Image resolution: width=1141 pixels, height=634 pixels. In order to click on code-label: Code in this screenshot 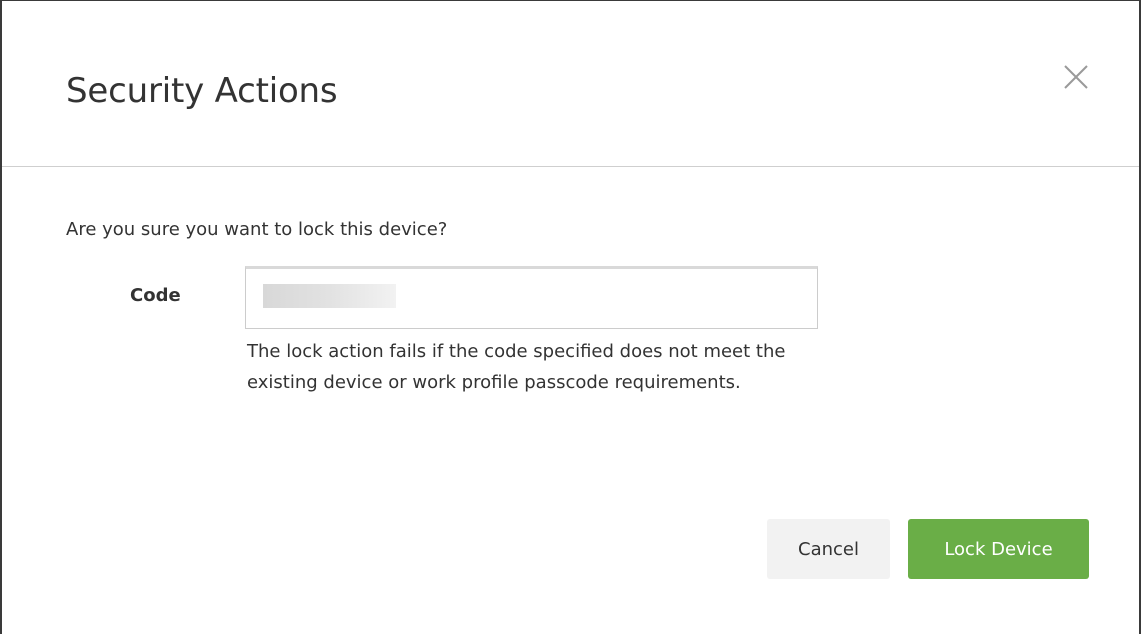, I will do `click(155, 295)`.